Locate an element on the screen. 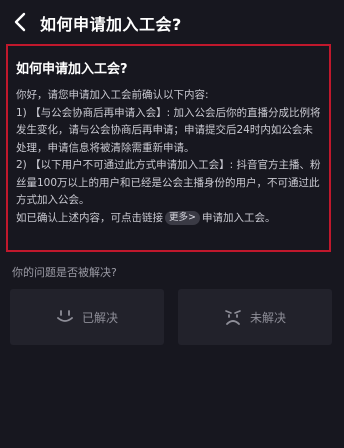 This screenshot has height=448, width=344. unsolved-button: 未解决 is located at coordinates (255, 317).